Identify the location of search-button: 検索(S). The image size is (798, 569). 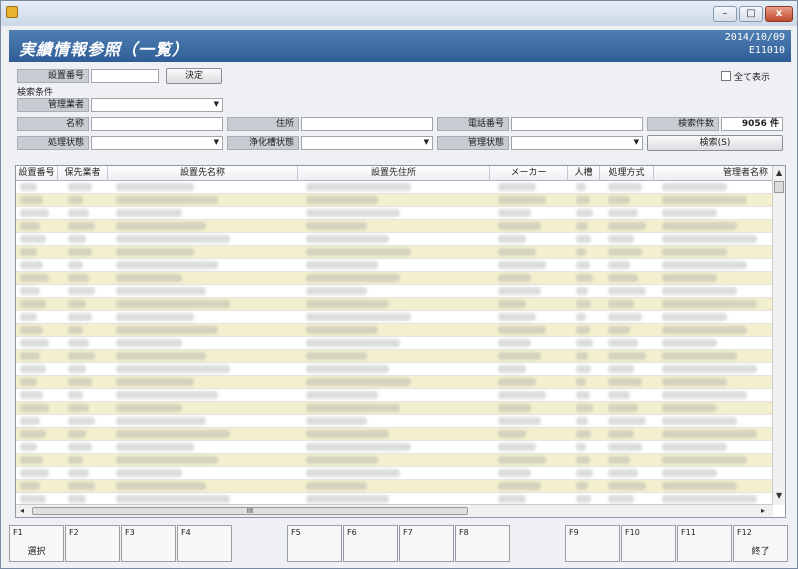
(715, 143).